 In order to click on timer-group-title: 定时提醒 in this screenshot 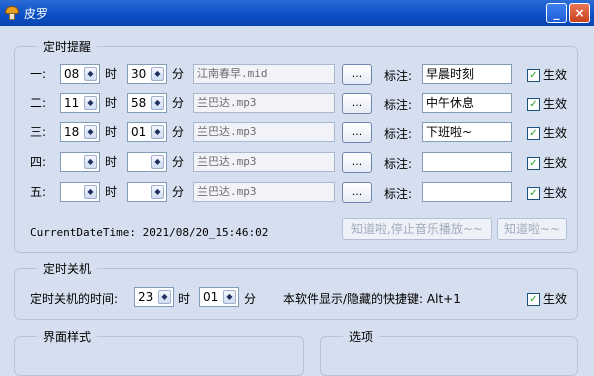, I will do `click(67, 46)`.